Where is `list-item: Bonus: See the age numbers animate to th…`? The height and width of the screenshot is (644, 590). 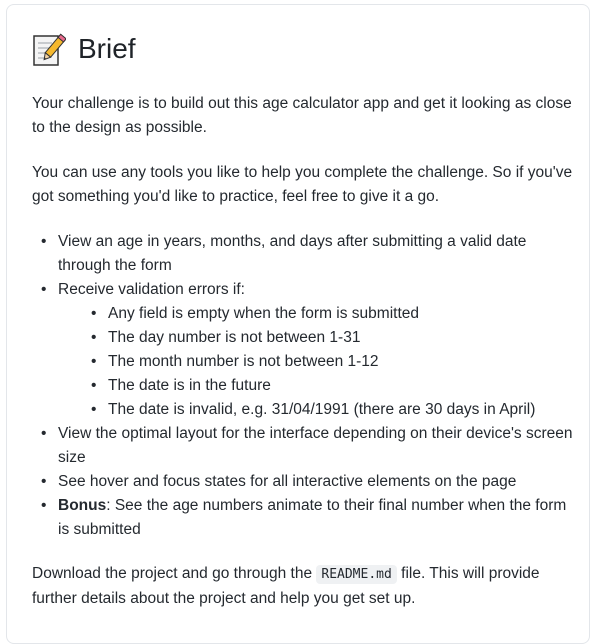
list-item: Bonus: See the age numbers animate to th… is located at coordinates (304, 518).